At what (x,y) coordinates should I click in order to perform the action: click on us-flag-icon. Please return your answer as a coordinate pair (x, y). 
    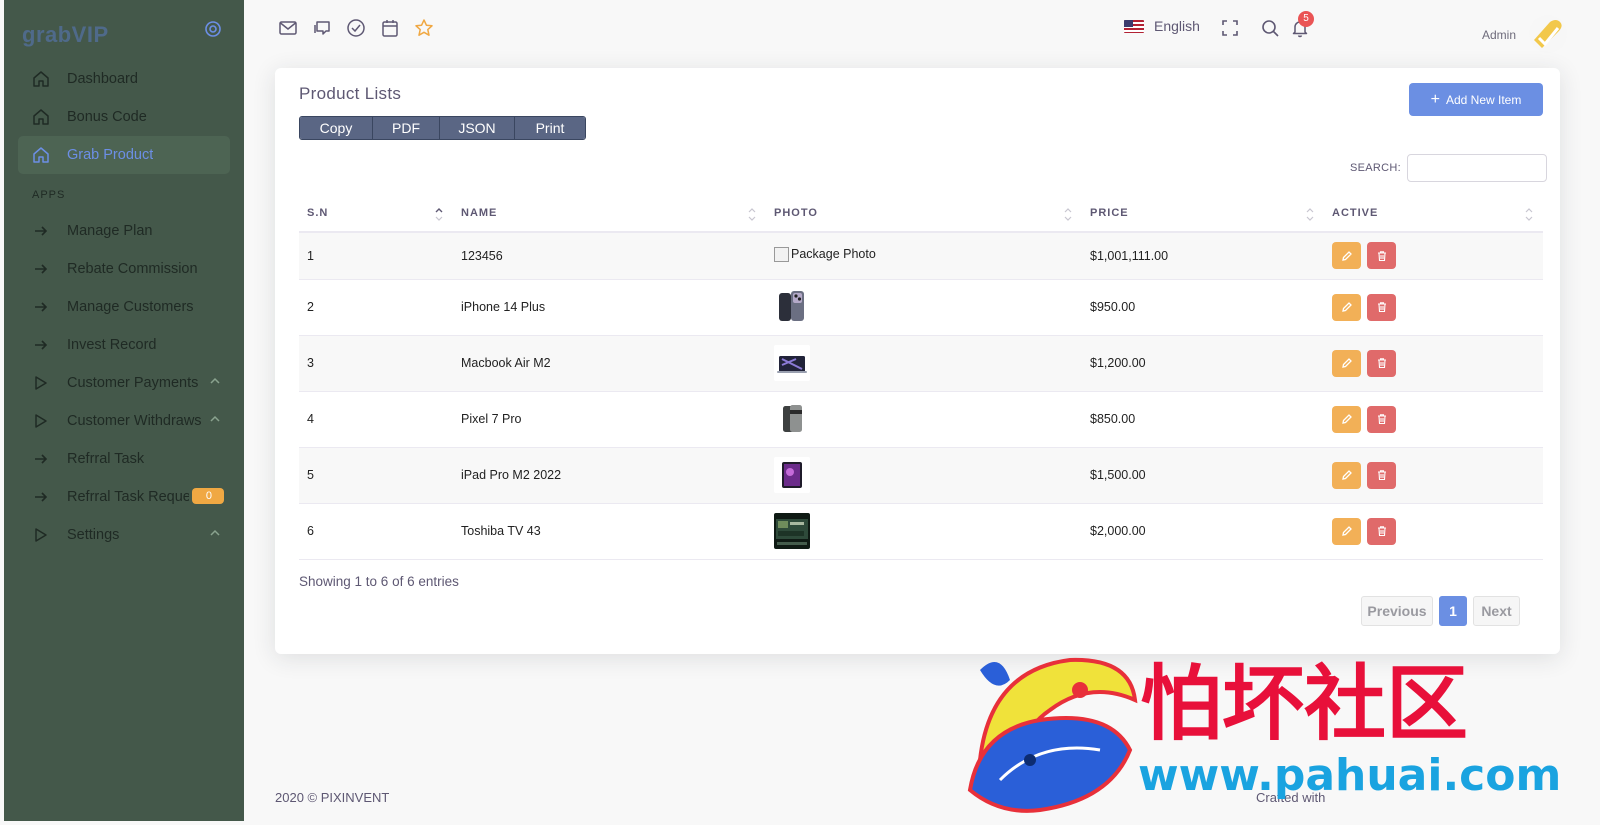
    Looking at the image, I should click on (1134, 26).